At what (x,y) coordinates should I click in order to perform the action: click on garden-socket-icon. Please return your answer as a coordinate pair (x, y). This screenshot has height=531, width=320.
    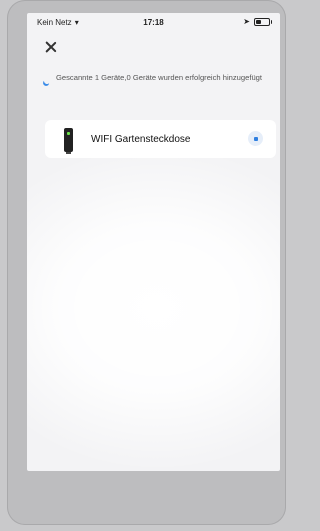
    Looking at the image, I should click on (68, 141).